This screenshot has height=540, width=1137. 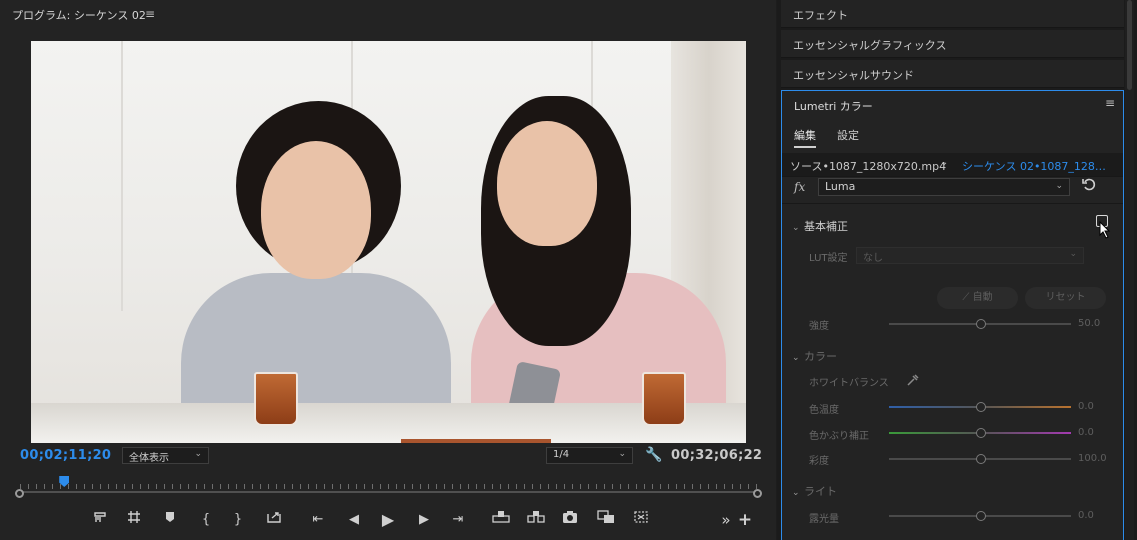 I want to click on vr-video-icon, so click(x=641, y=520).